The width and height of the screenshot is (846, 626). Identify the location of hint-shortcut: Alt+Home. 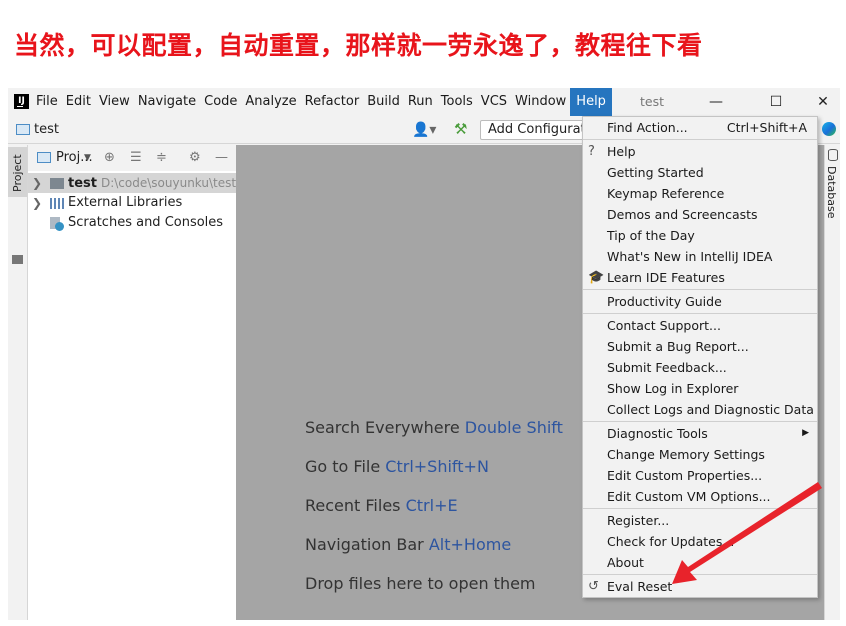
(470, 544).